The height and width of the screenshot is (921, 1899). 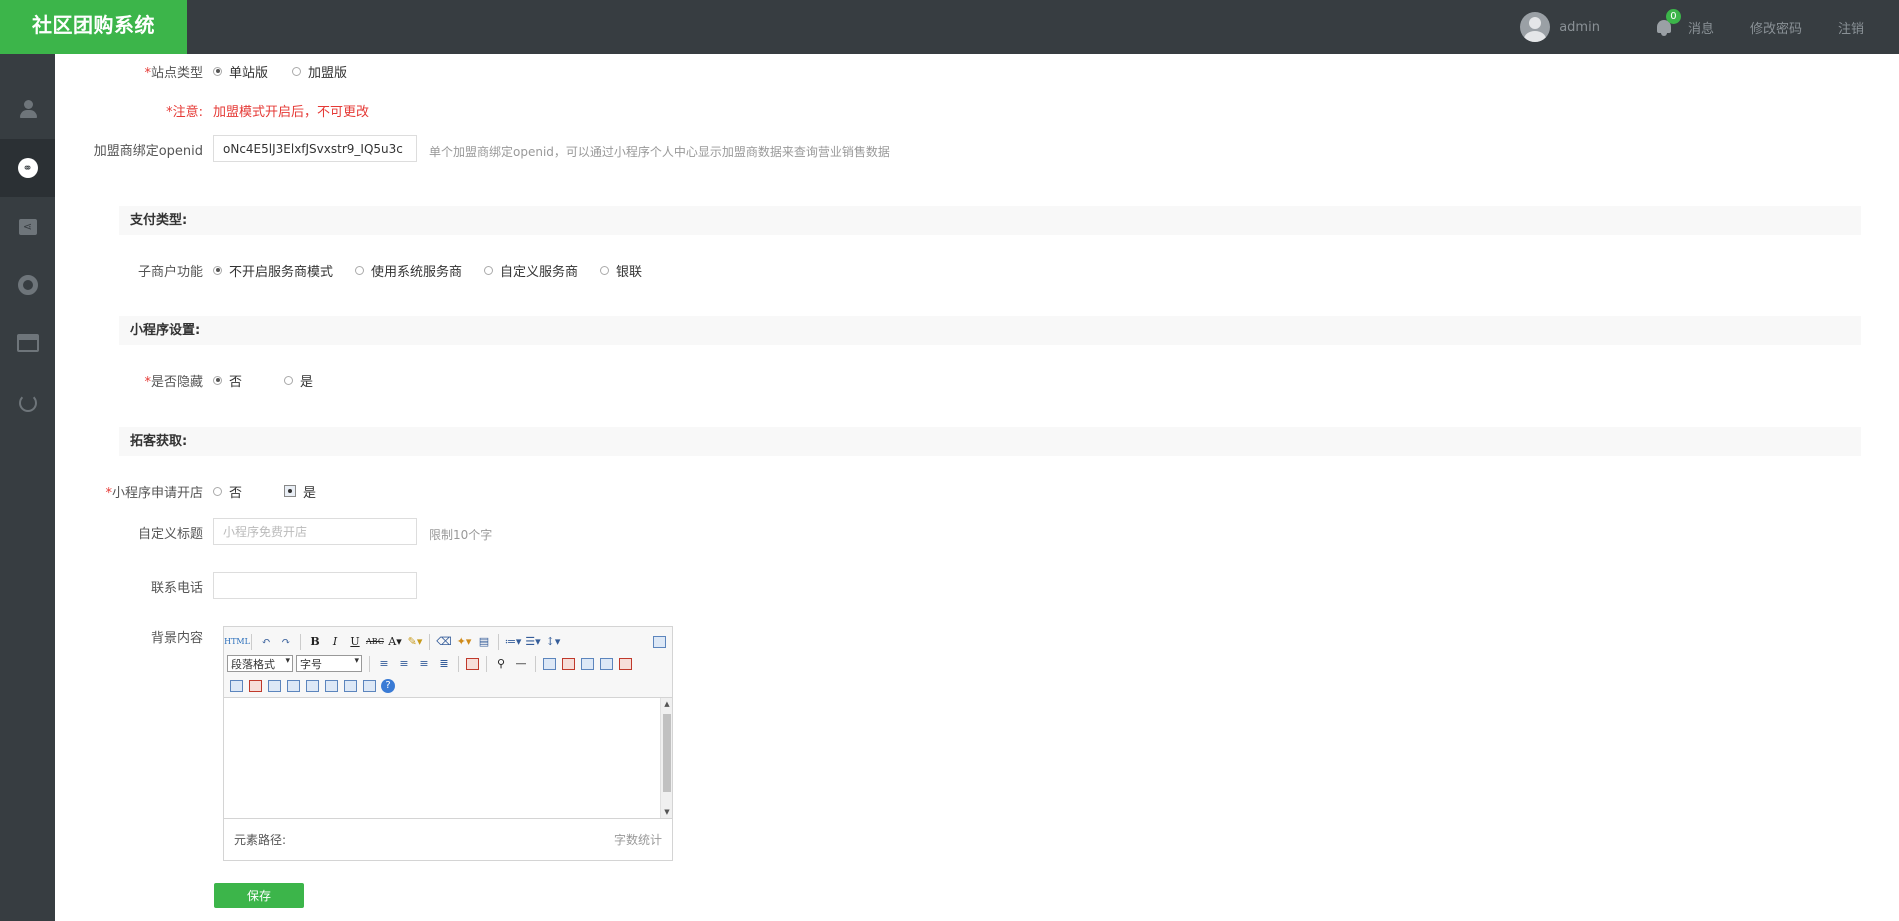 I want to click on save-button: 保存, so click(x=259, y=895).